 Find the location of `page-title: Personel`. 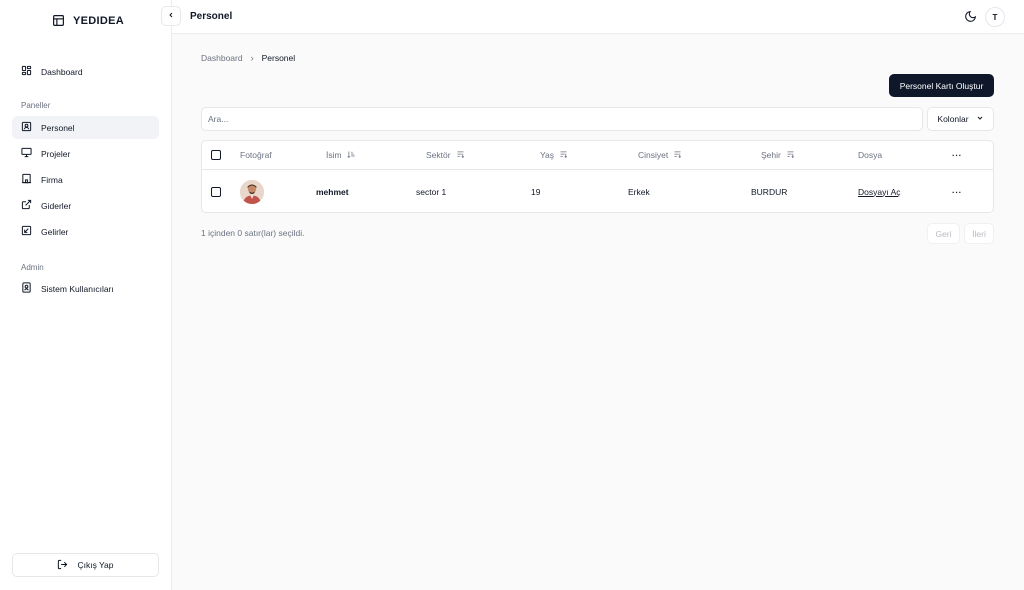

page-title: Personel is located at coordinates (211, 16).